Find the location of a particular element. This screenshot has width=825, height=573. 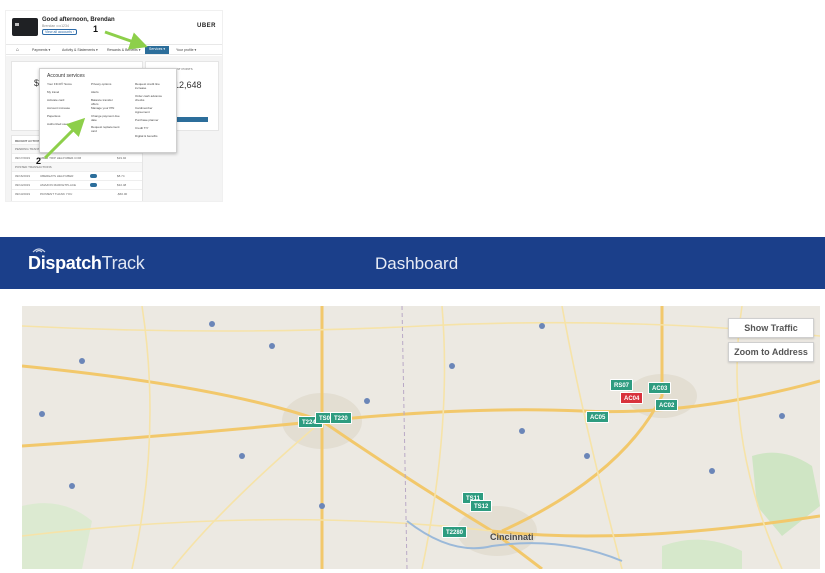

menu-item: My travel is located at coordinates (62, 92).